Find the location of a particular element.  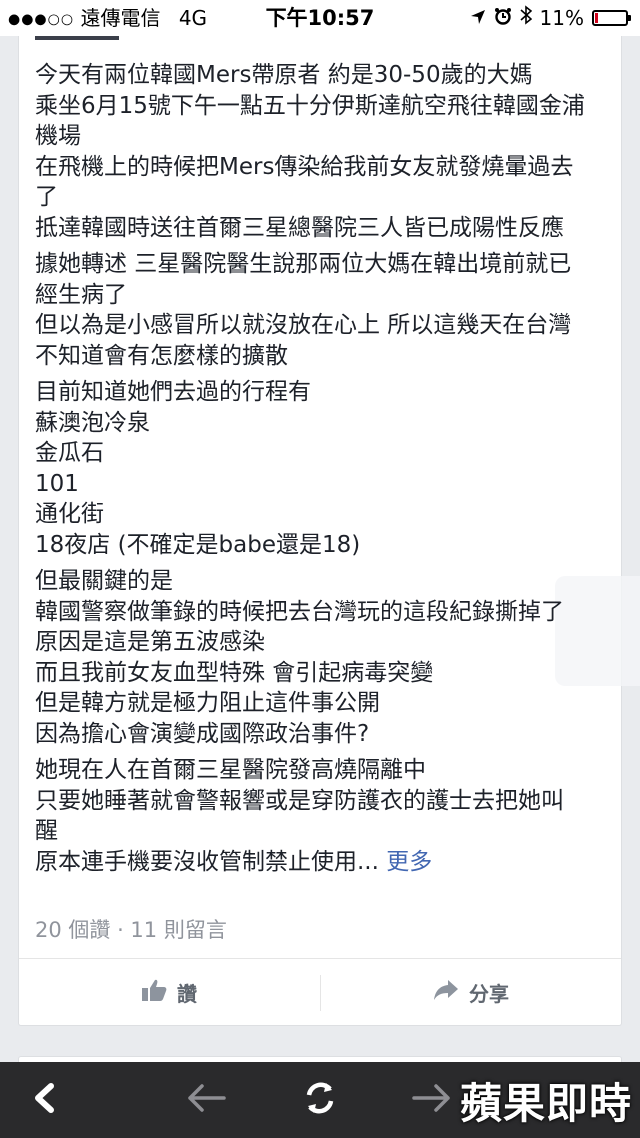

post-line: 機場 is located at coordinates (58, 136).